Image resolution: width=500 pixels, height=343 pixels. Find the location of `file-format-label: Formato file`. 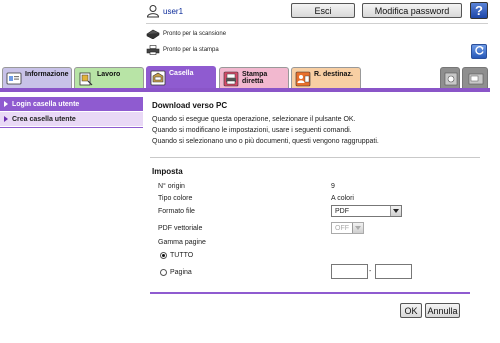

file-format-label: Formato file is located at coordinates (176, 211).